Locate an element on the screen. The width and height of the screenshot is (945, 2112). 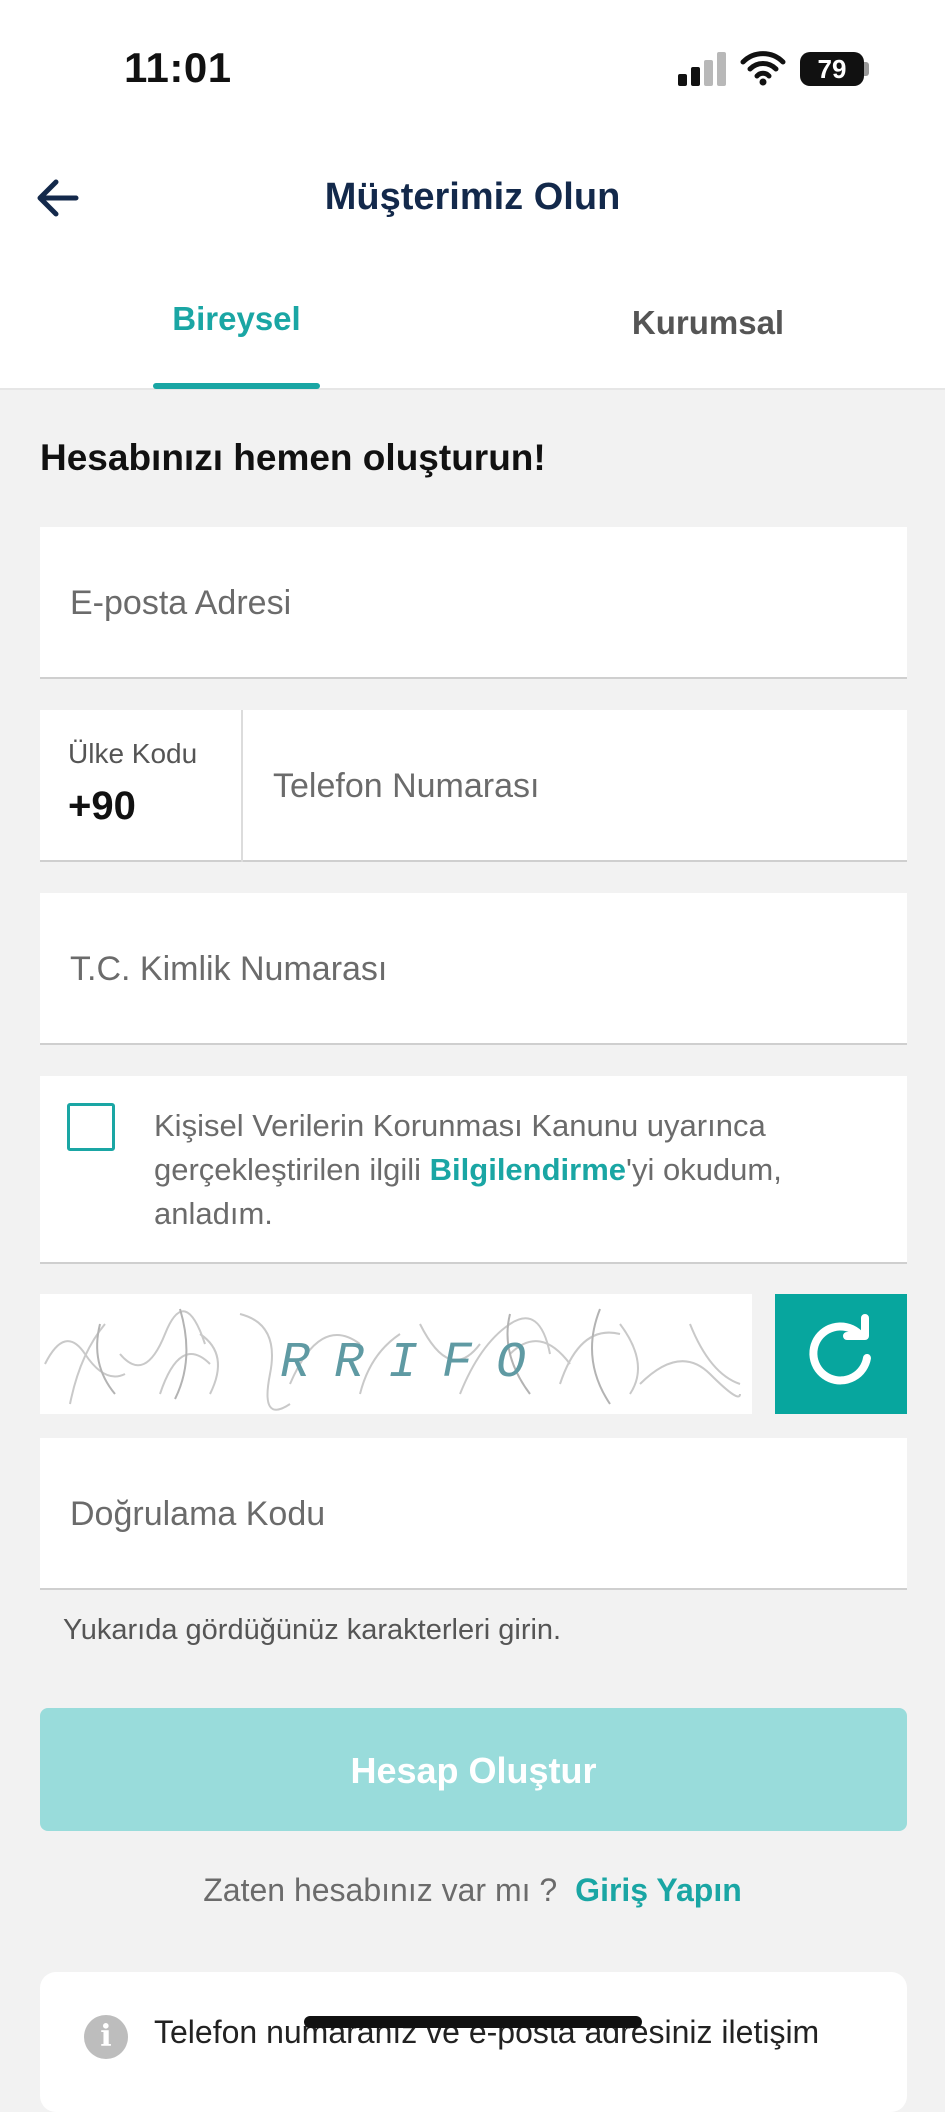
login-row: Zaten hesabınız var mı ? Giriş Yapın is located at coordinates (472, 1890).